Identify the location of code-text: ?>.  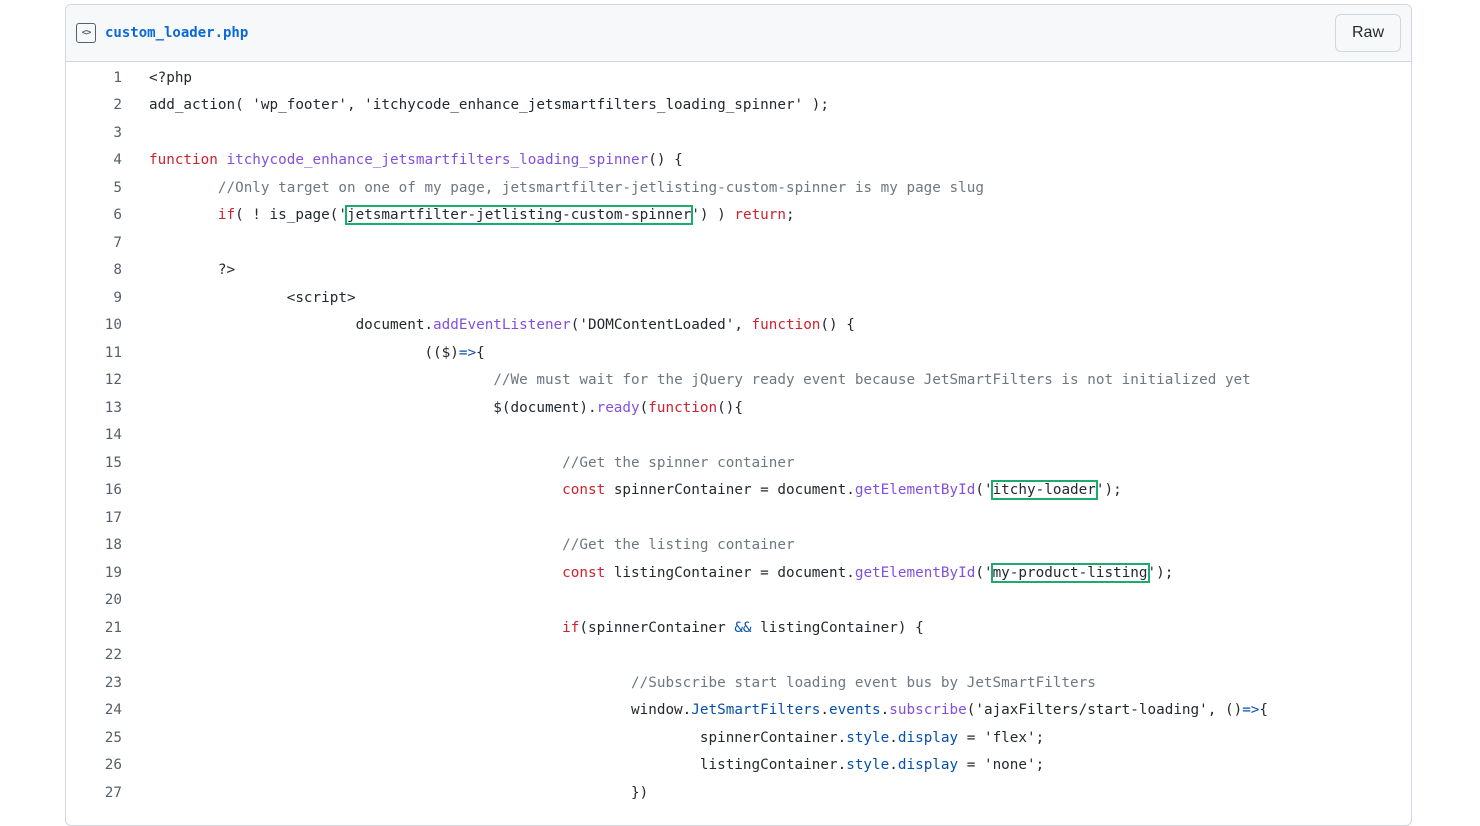
(780, 270).